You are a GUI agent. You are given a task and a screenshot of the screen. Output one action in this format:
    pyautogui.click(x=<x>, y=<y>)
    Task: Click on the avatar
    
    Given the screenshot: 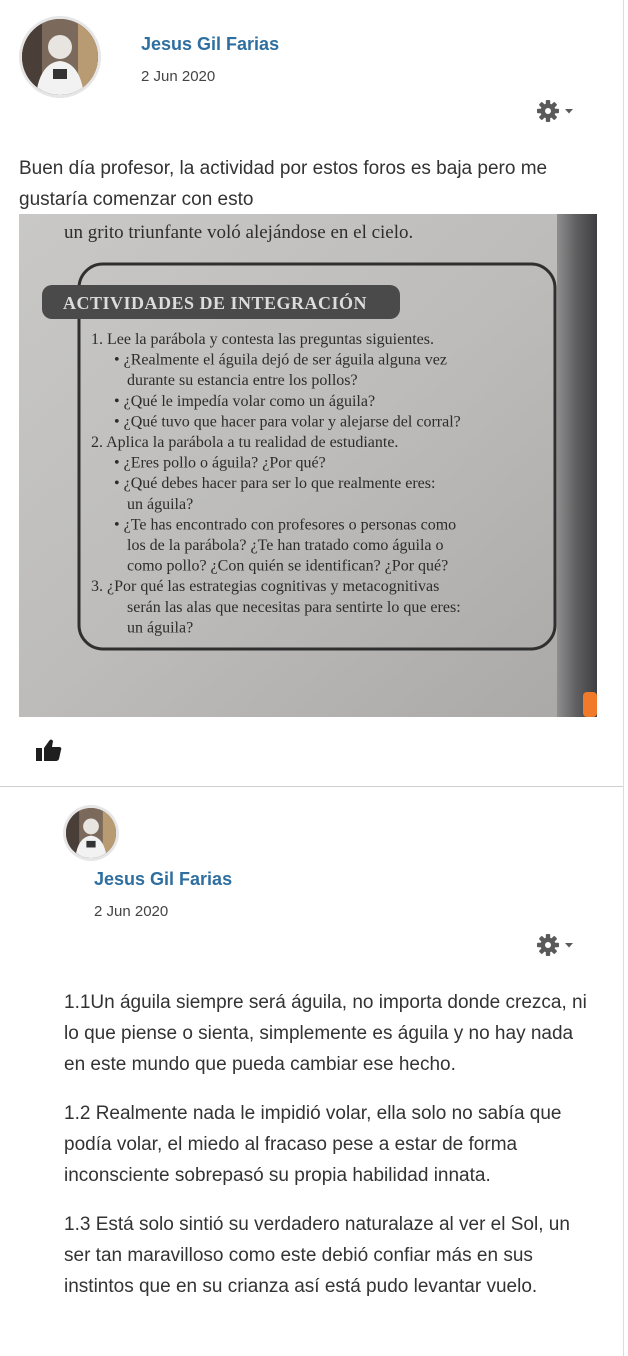 What is the action you would take?
    pyautogui.click(x=60, y=57)
    